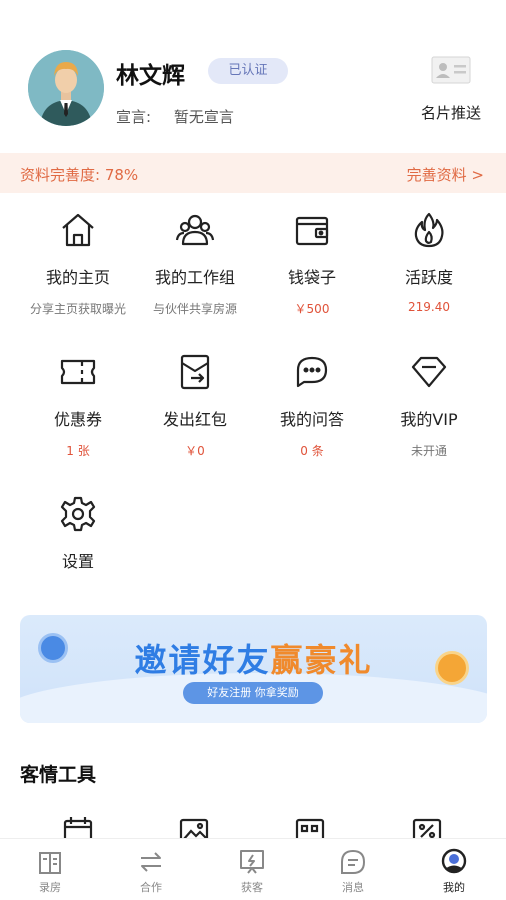 Image resolution: width=506 pixels, height=900 pixels. I want to click on tab-mine: 我的, so click(454, 871).